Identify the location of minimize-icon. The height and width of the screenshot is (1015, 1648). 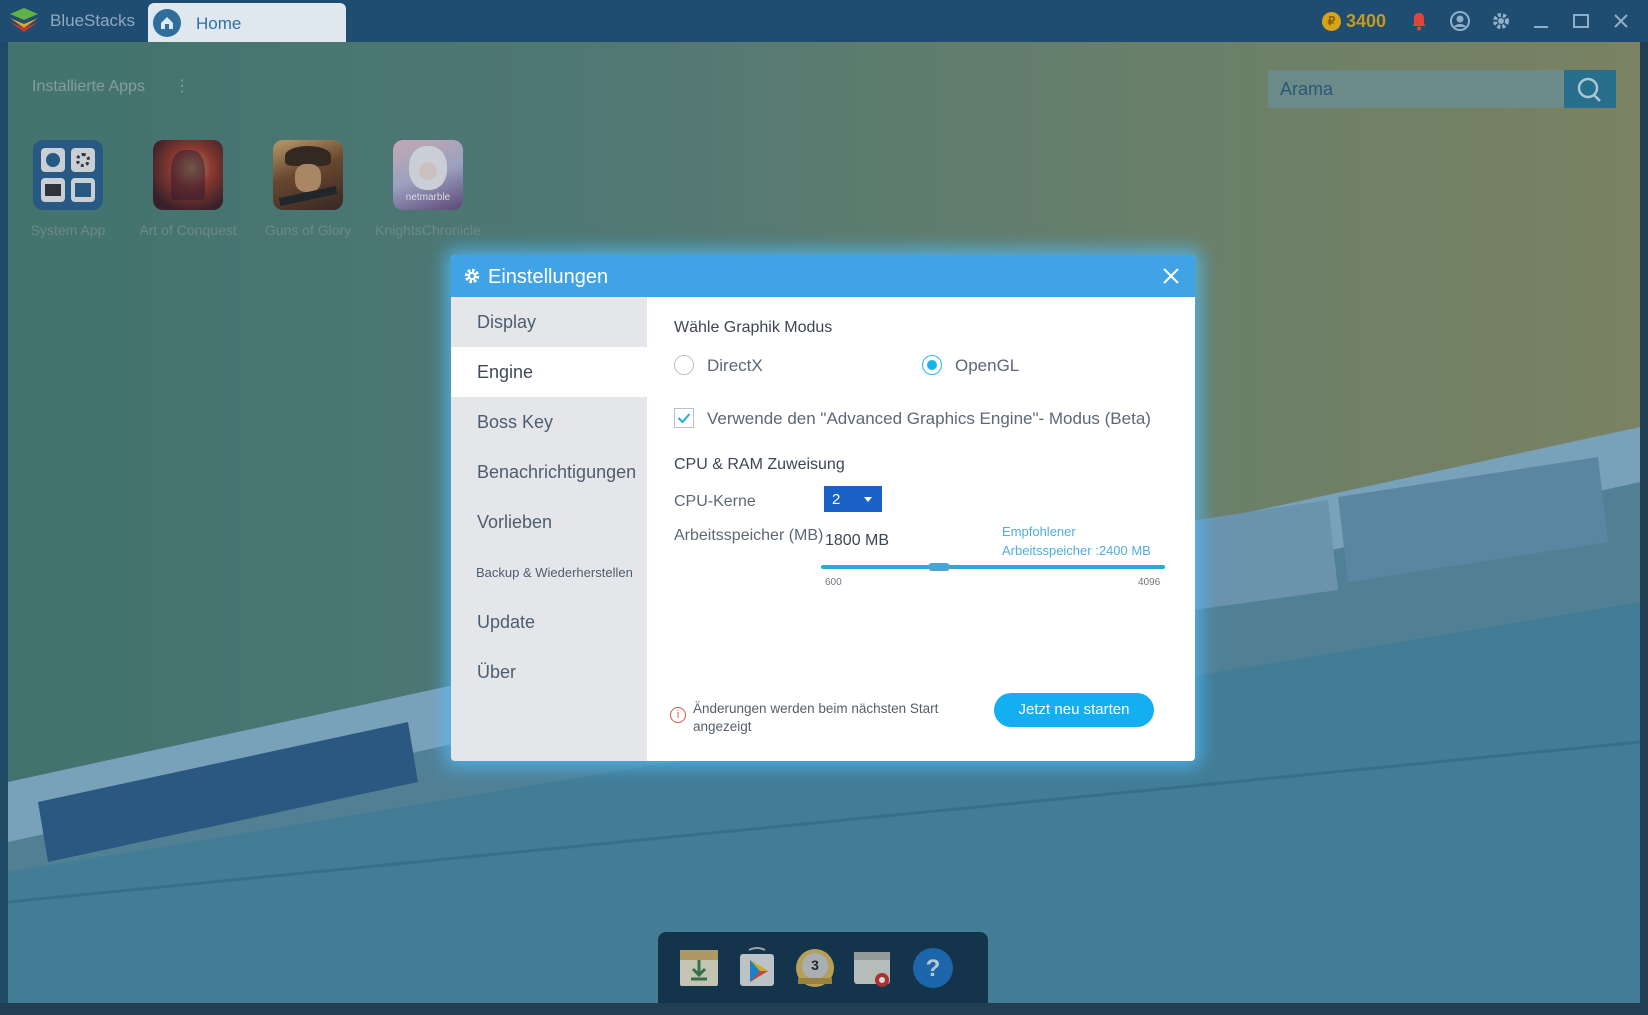
(1541, 21).